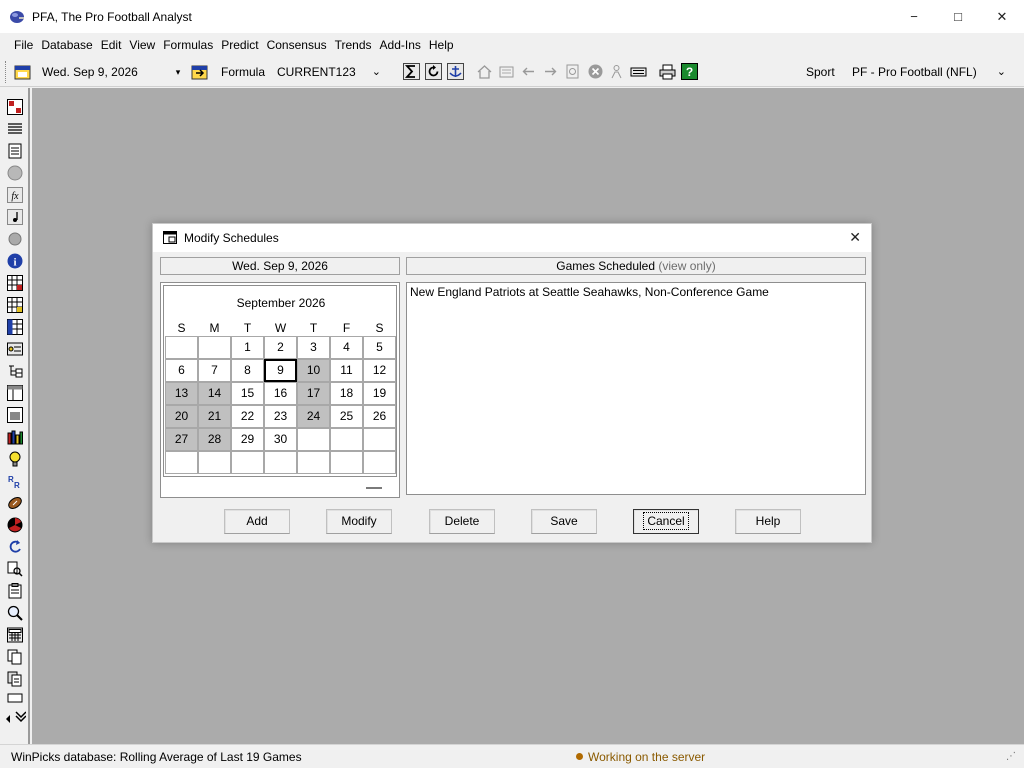 The height and width of the screenshot is (768, 1024). What do you see at coordinates (15, 239) in the screenshot?
I see `gear-globe-icon` at bounding box center [15, 239].